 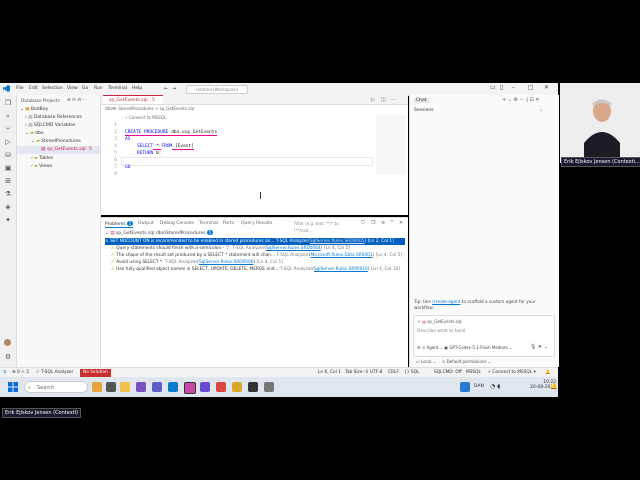 I want to click on layout-icon: ▭, so click(x=493, y=87).